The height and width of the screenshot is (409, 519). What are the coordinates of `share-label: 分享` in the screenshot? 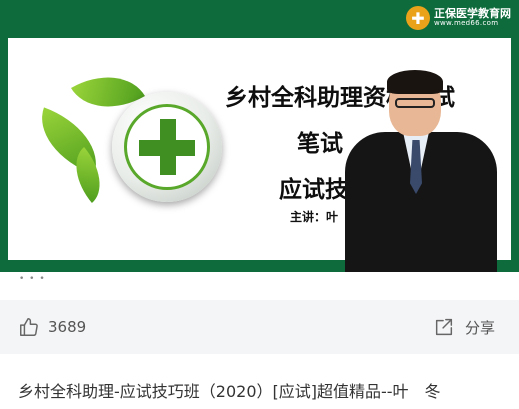 It's located at (479, 327).